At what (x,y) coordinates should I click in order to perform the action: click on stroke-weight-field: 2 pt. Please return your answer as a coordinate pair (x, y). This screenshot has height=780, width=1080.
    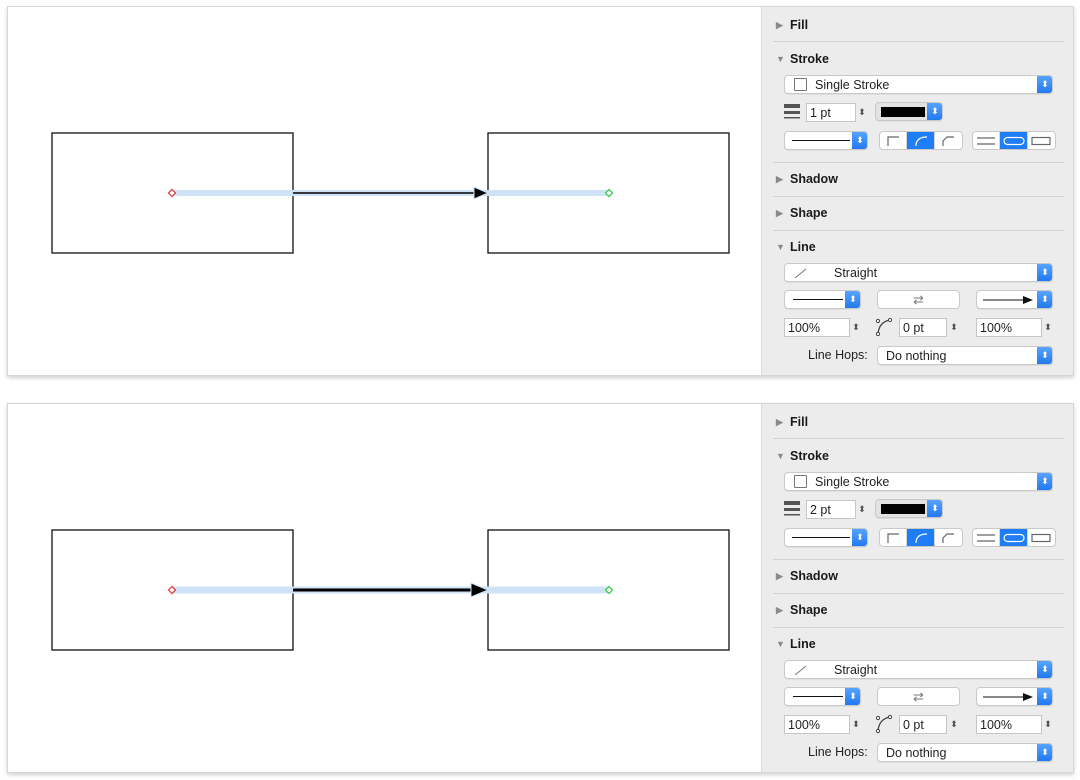
    Looking at the image, I should click on (831, 509).